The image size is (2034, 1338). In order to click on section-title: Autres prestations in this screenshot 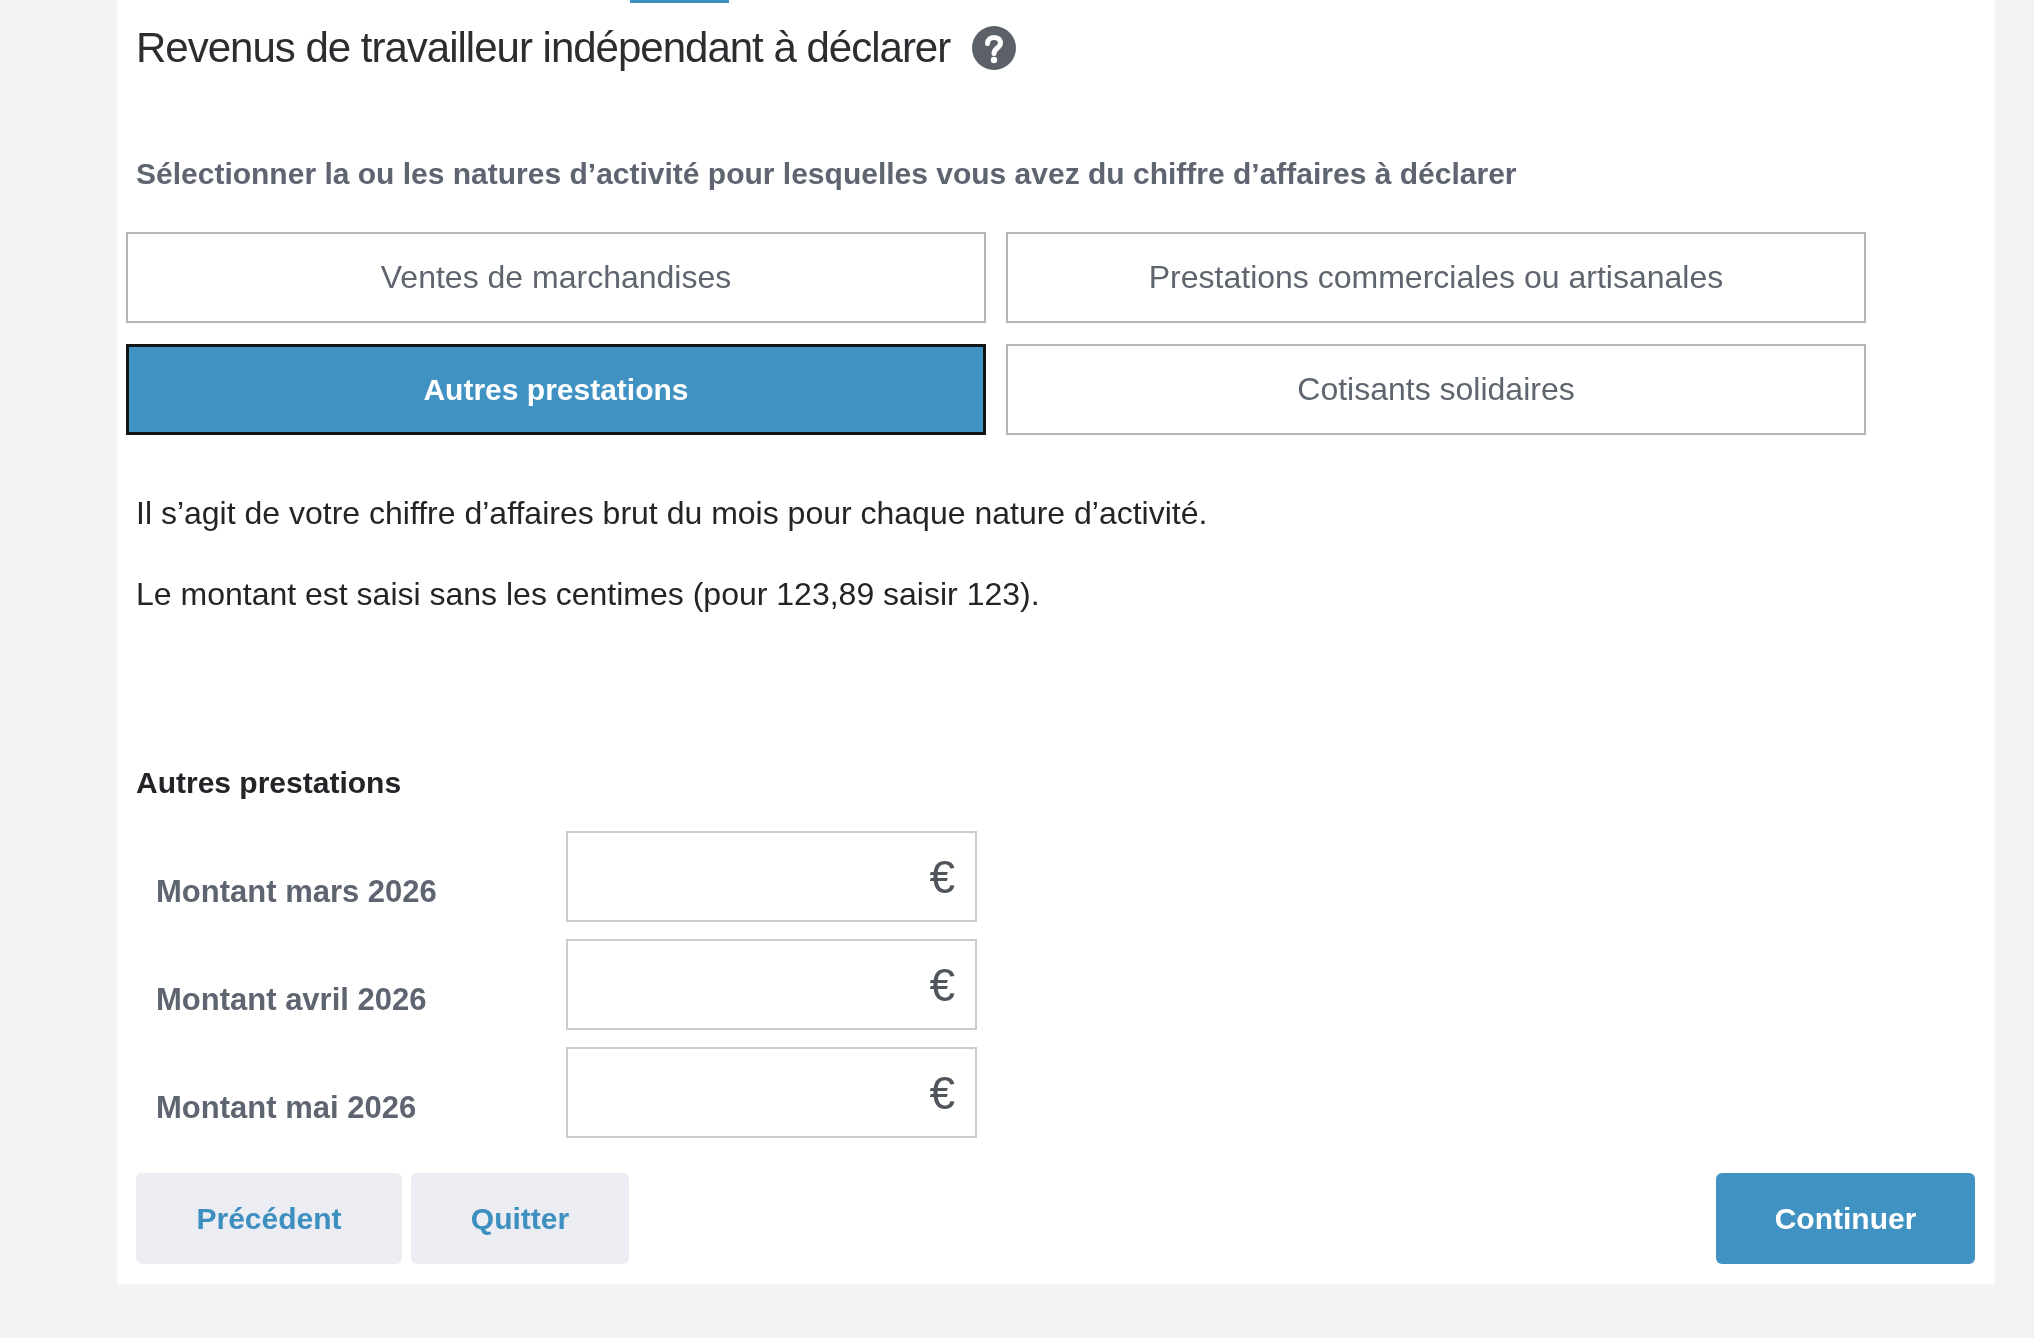, I will do `click(269, 783)`.